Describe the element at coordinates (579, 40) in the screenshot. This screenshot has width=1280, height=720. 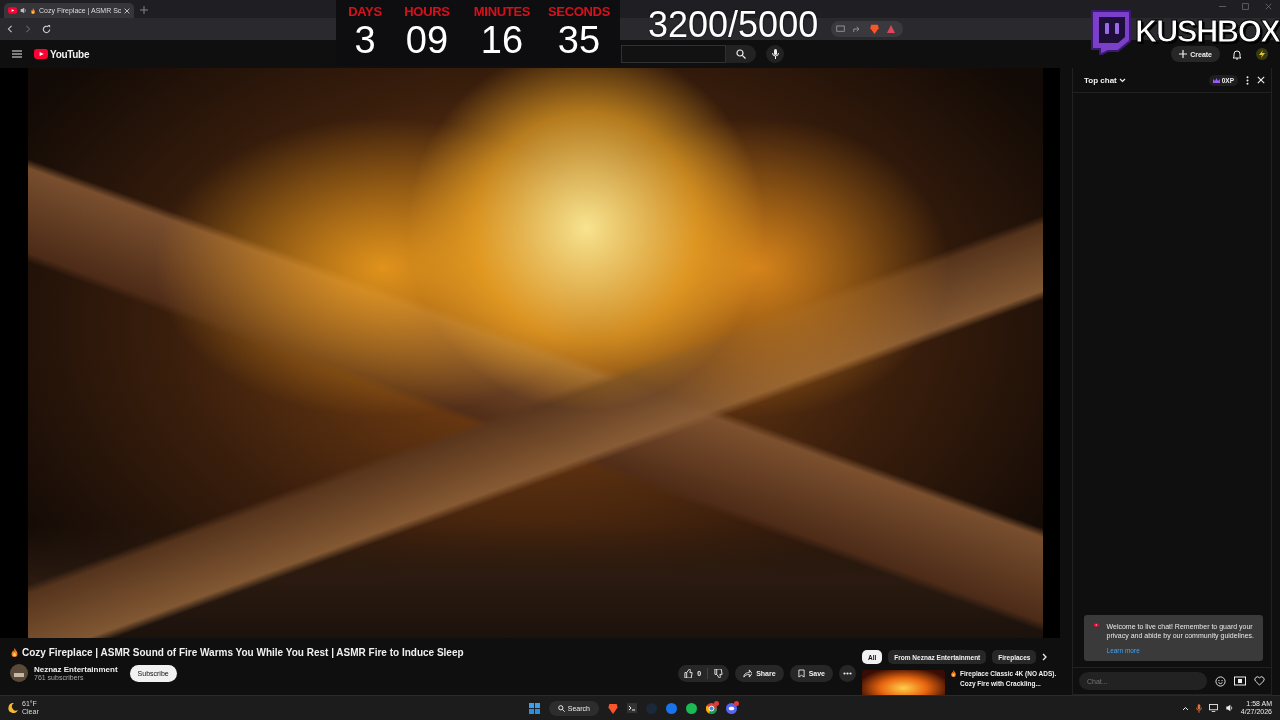
I see `countdown-value: 35` at that location.